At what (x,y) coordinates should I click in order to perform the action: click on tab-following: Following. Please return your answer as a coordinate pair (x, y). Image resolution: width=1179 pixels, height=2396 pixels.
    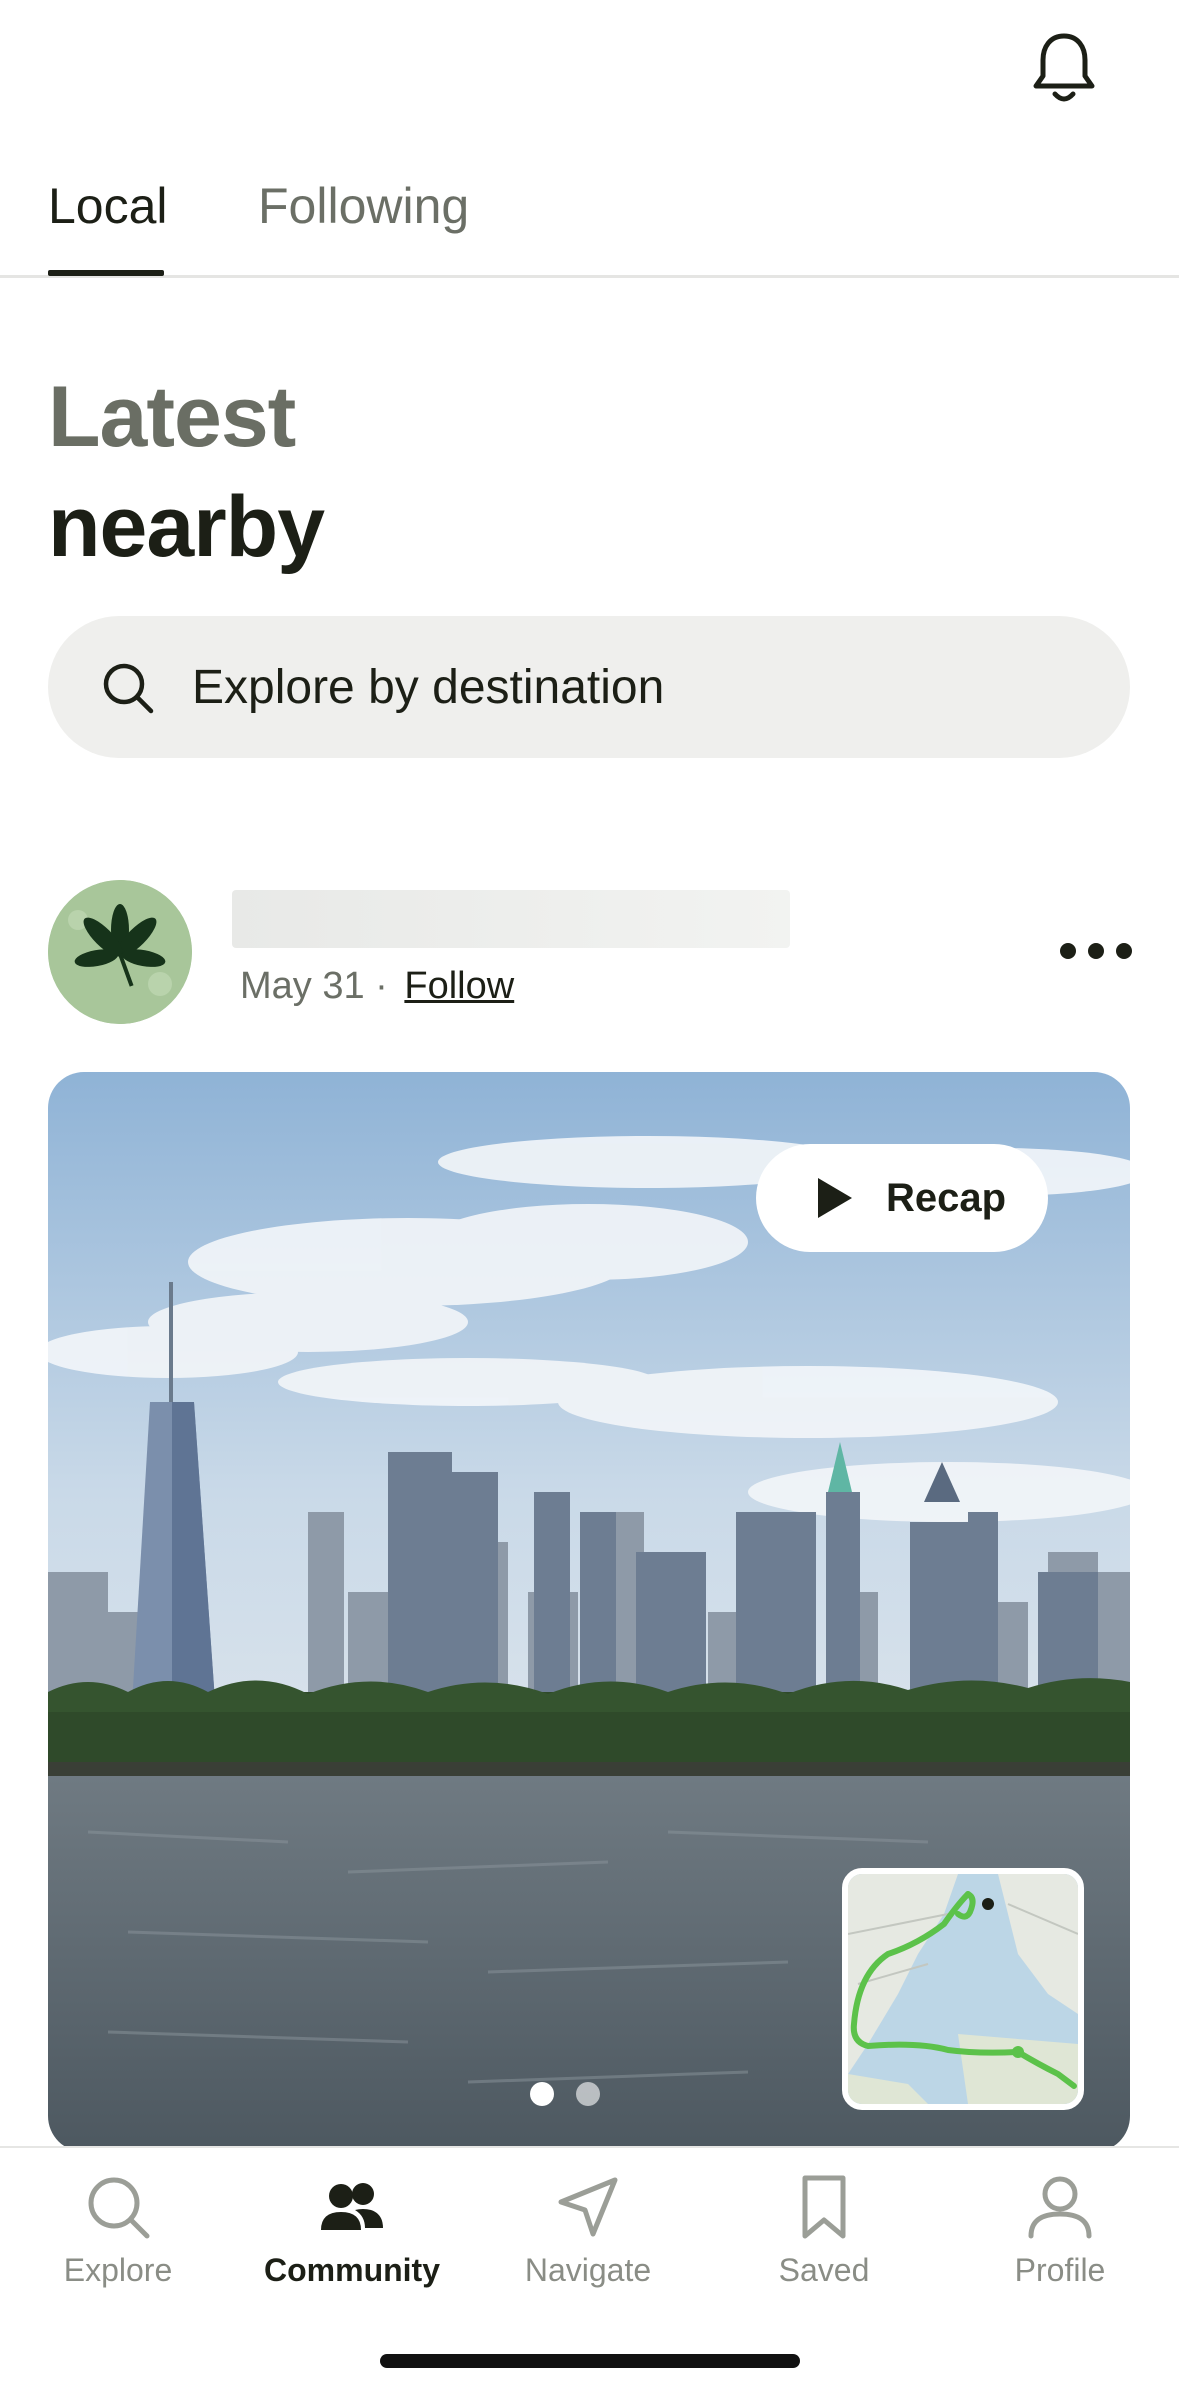
    Looking at the image, I should click on (363, 206).